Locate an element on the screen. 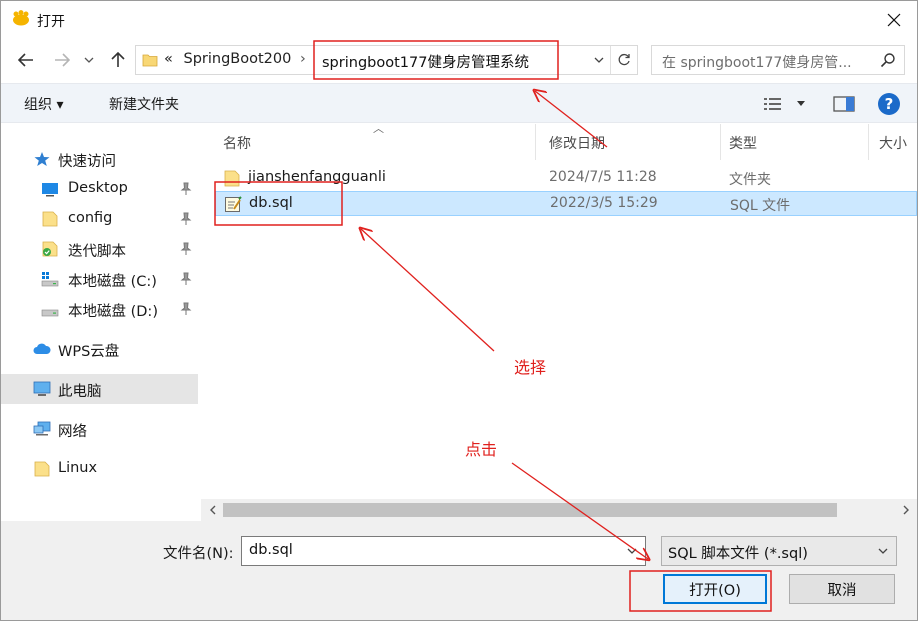 This screenshot has width=918, height=621. breadcrumb-current: springboot177健身房管理系统 is located at coordinates (425, 61).